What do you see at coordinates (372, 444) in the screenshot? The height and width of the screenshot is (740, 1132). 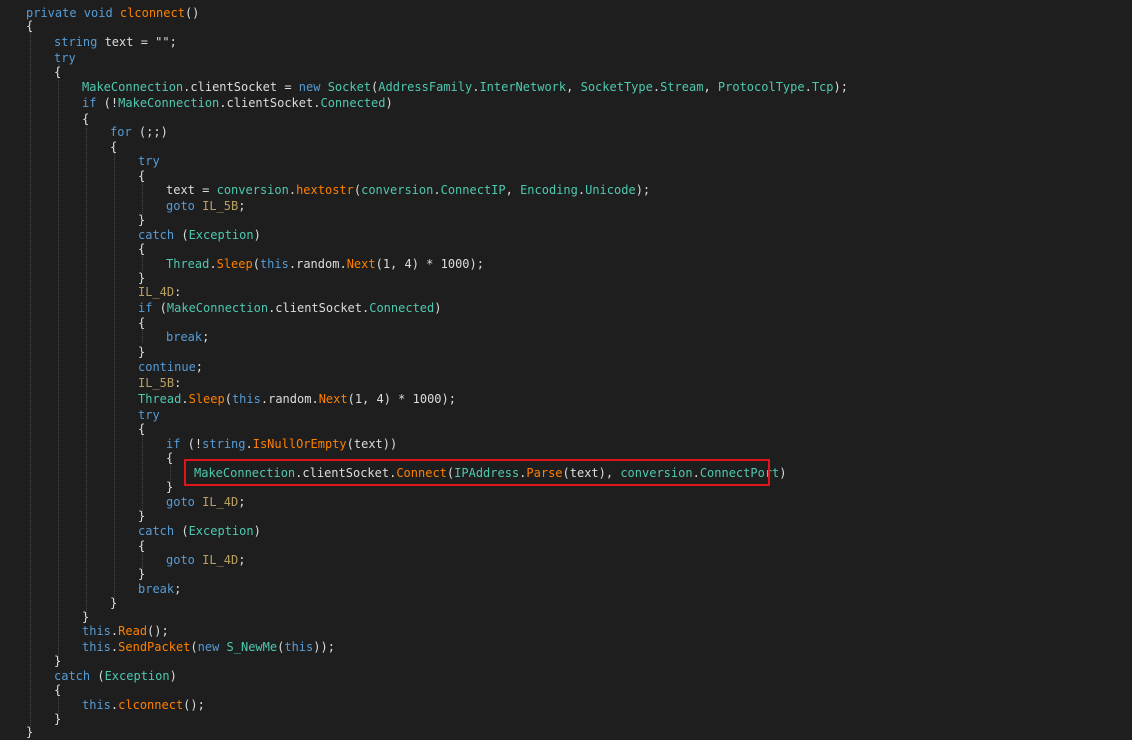 I see `code-token: (text))` at bounding box center [372, 444].